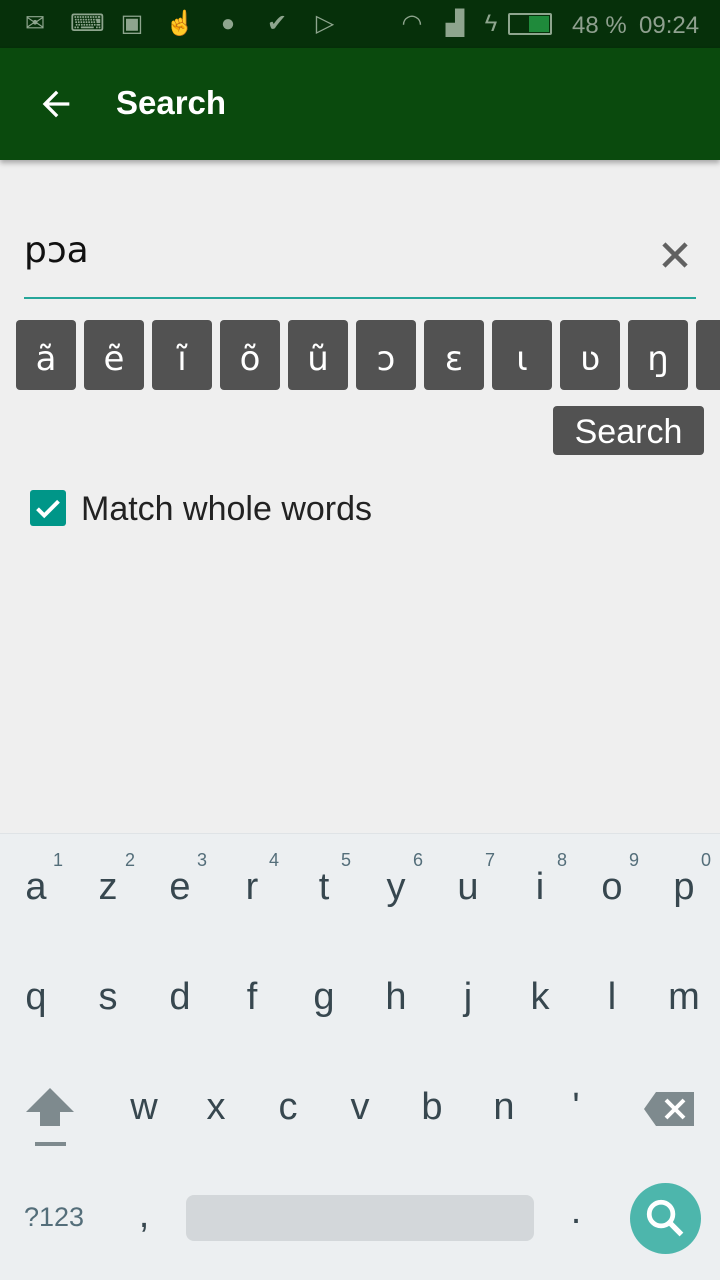 The width and height of the screenshot is (720, 1280). I want to click on special-char-bar: ãẽĩõũɔɛɩʋŋ, so click(368, 355).